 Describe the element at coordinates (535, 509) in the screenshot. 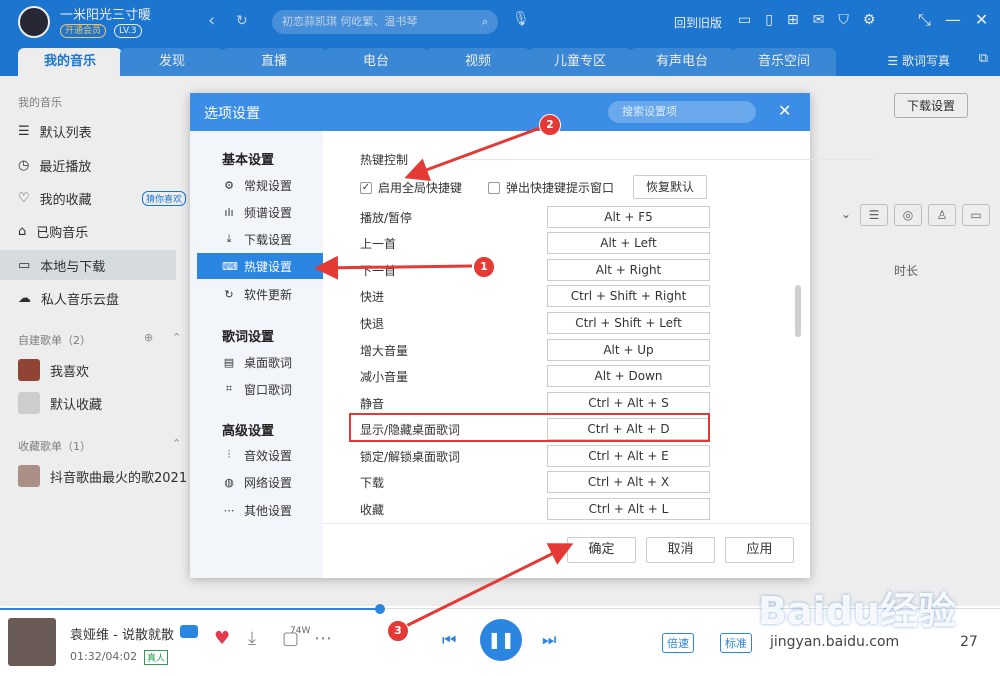

I see `hotkey-row: 收藏 Ctrl + Alt + L` at that location.